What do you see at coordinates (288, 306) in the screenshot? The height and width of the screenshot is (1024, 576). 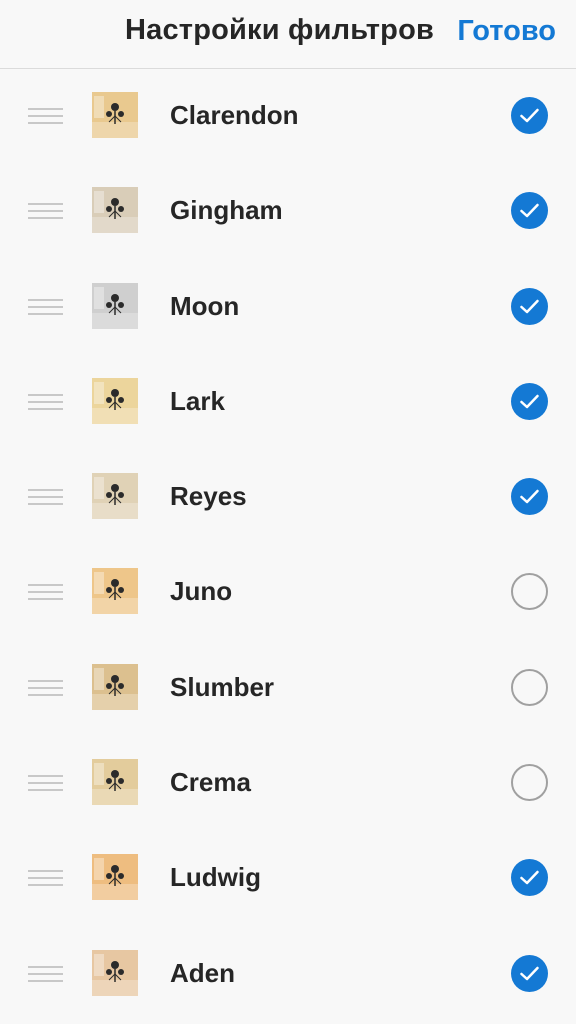 I see `filter-row: Moon` at bounding box center [288, 306].